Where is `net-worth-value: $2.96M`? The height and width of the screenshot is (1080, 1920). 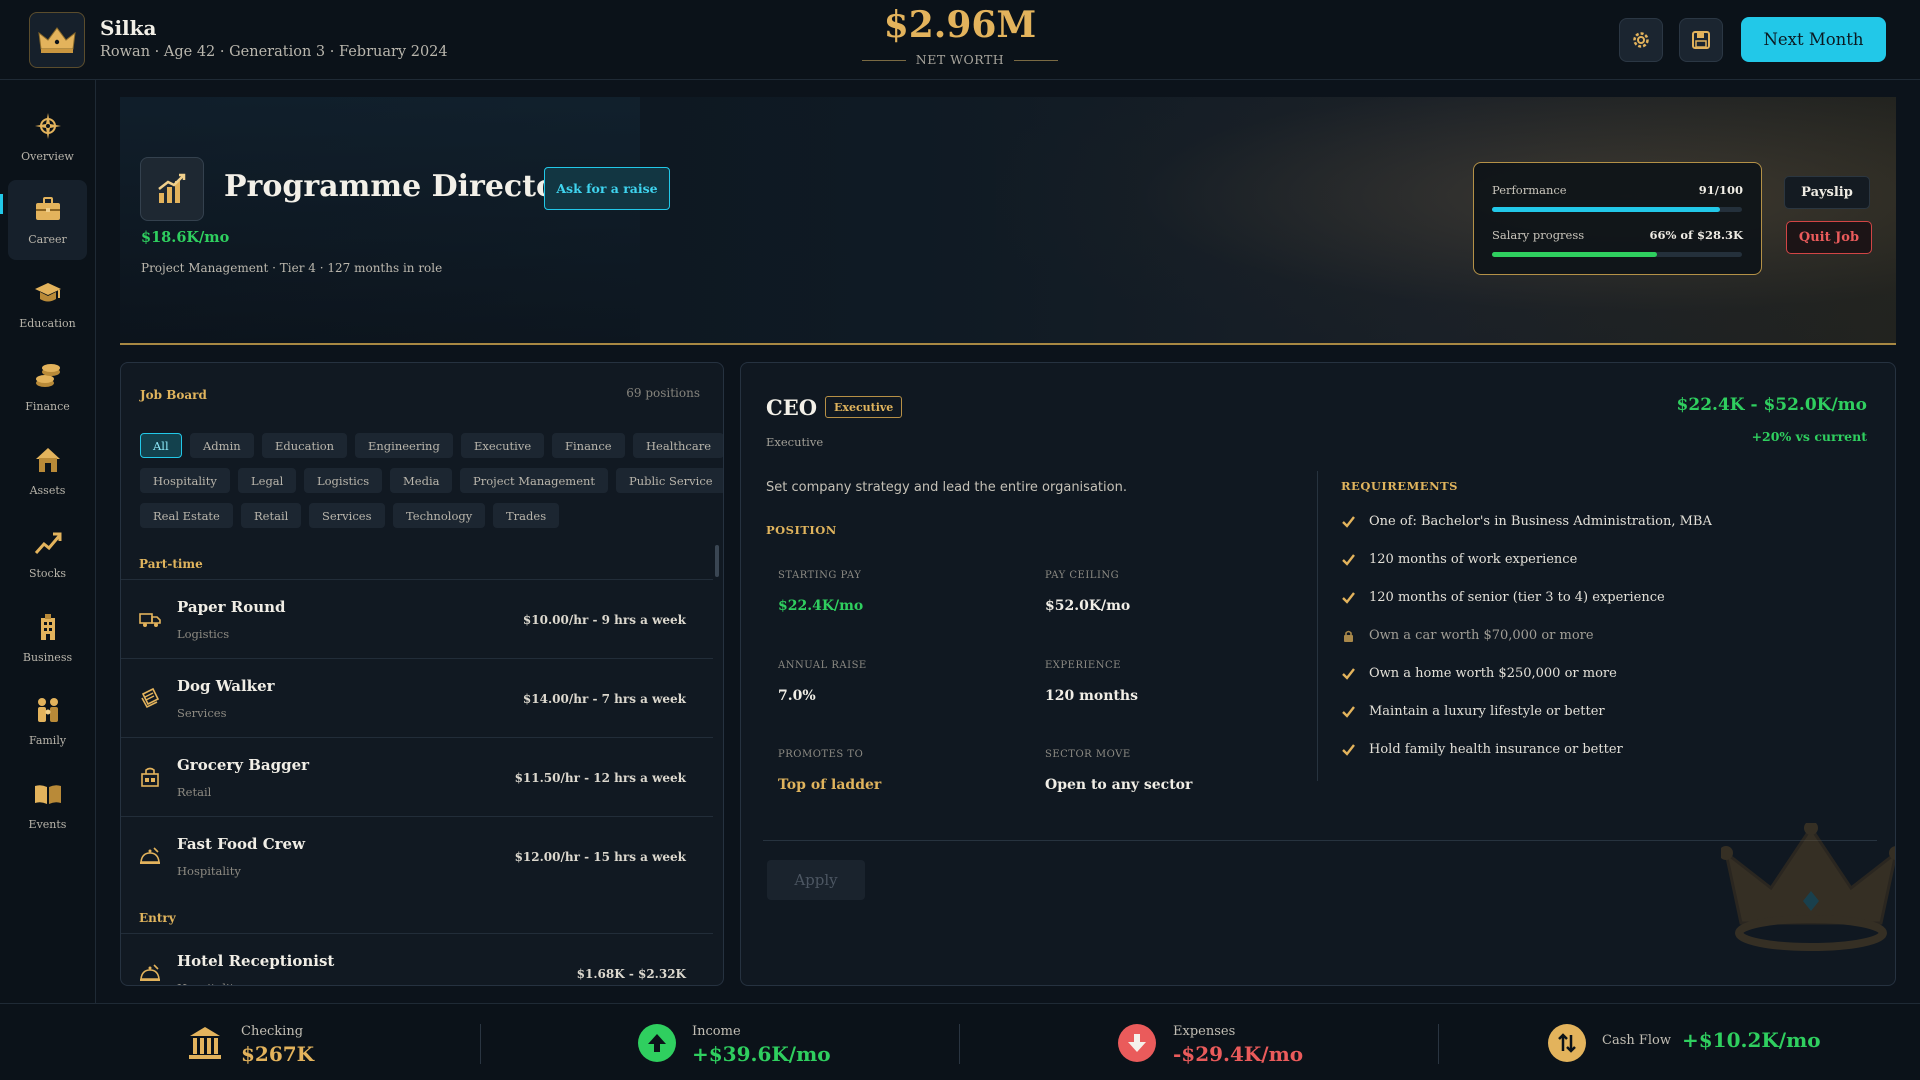 net-worth-value: $2.96M is located at coordinates (960, 25).